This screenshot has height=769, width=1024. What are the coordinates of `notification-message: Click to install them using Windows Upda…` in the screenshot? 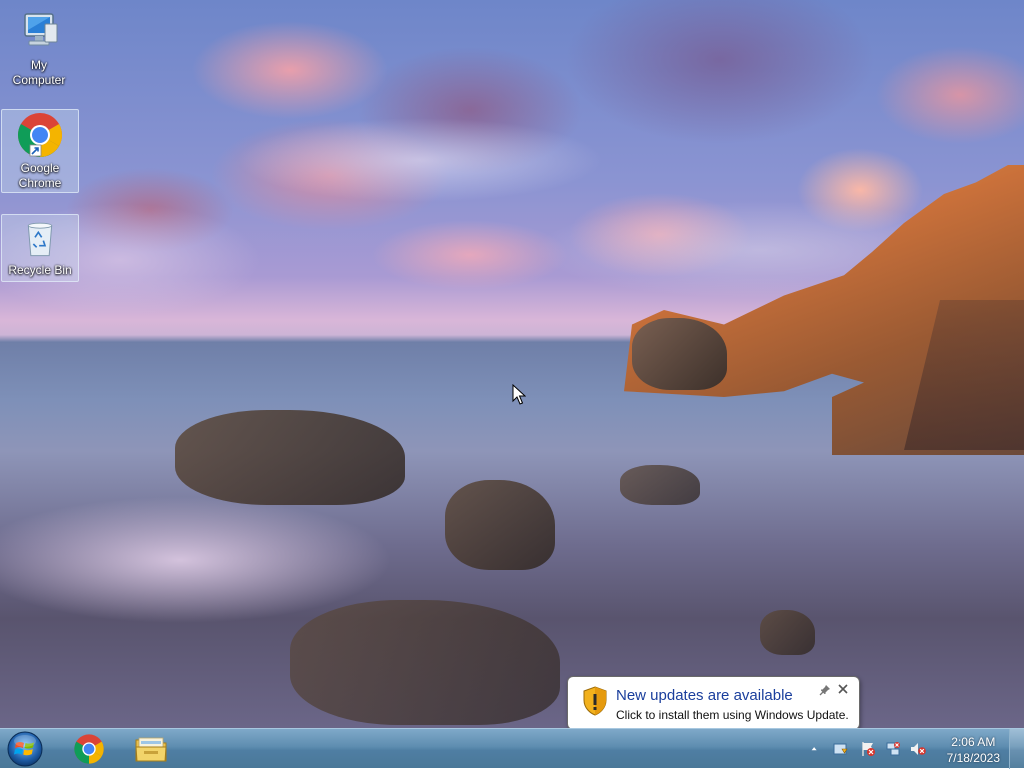 It's located at (732, 715).